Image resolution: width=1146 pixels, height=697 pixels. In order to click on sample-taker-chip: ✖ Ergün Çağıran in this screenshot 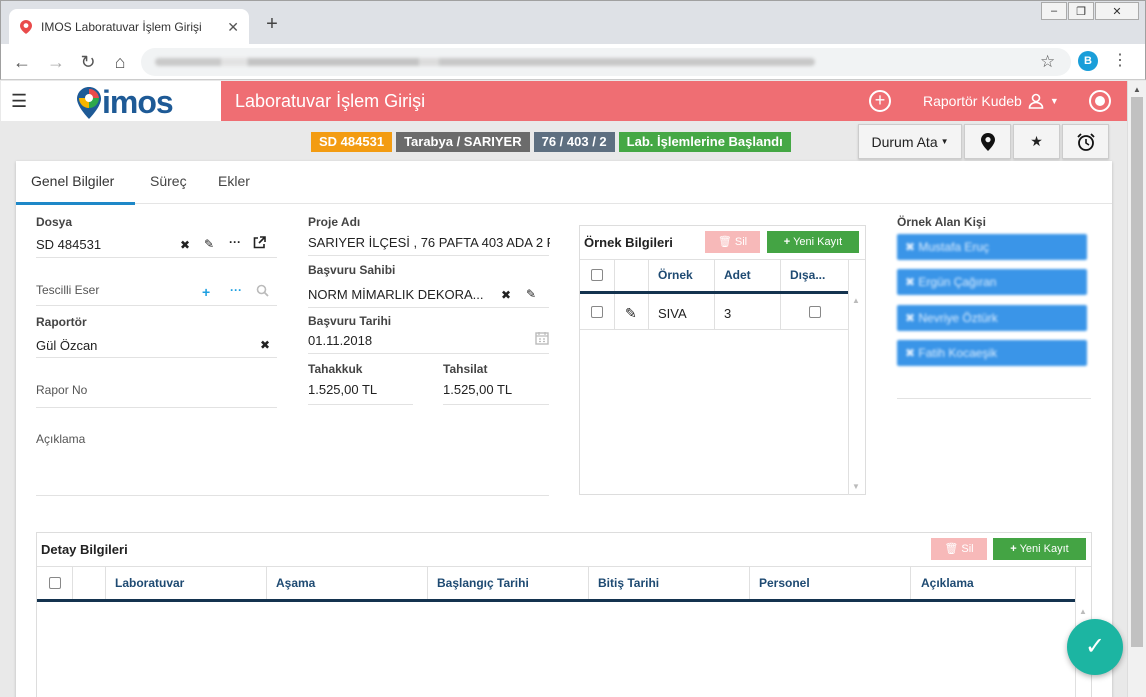, I will do `click(992, 282)`.